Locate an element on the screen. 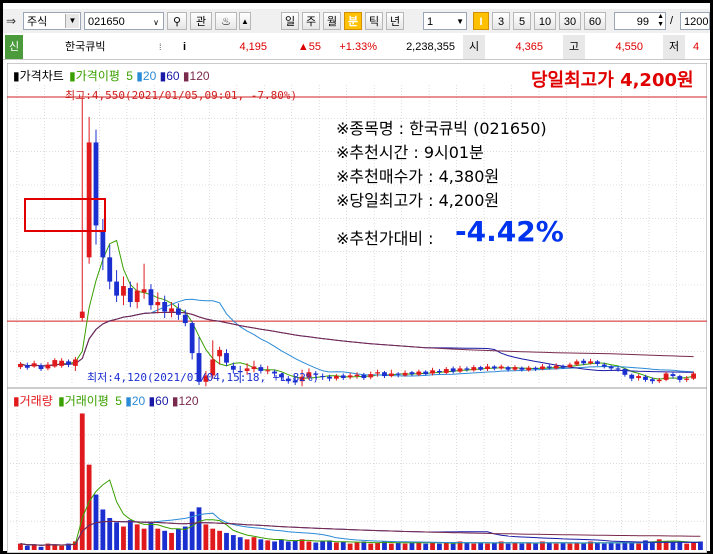  stock-code-input: 021650 ∨ is located at coordinates (124, 21).